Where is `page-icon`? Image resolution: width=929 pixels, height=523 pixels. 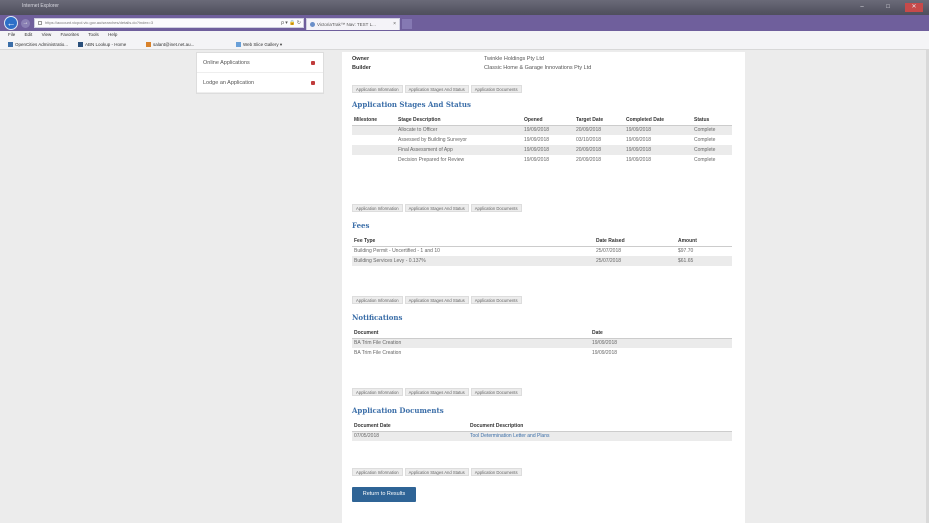 page-icon is located at coordinates (40, 23).